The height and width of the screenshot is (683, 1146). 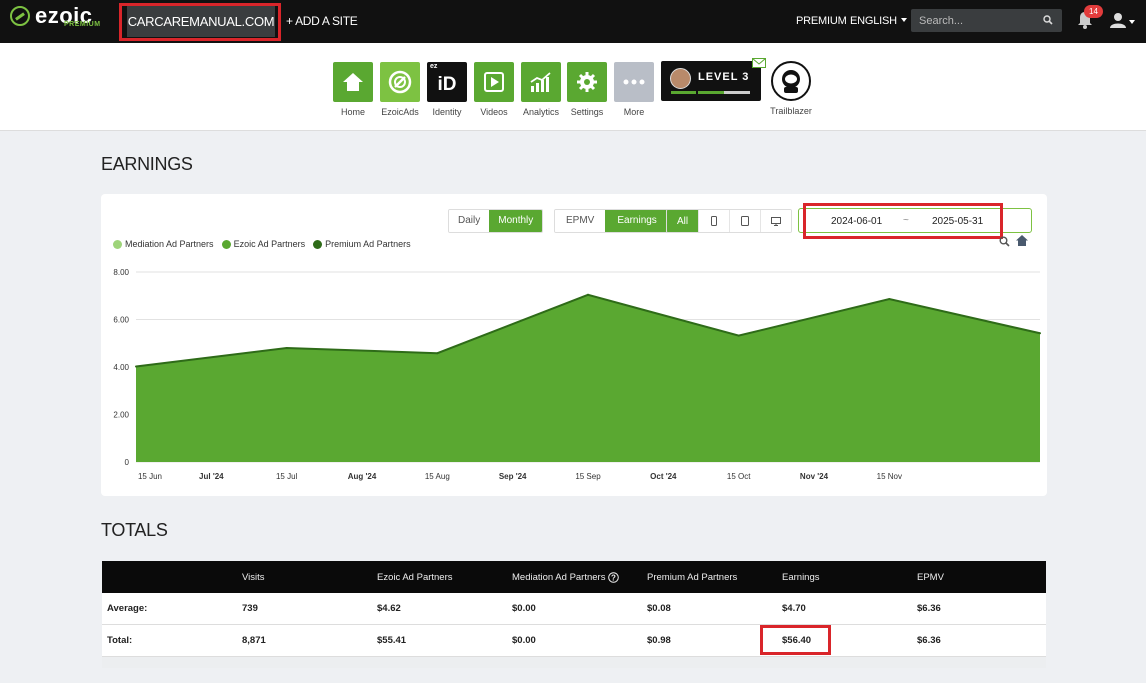 I want to click on mail-icon, so click(x=759, y=63).